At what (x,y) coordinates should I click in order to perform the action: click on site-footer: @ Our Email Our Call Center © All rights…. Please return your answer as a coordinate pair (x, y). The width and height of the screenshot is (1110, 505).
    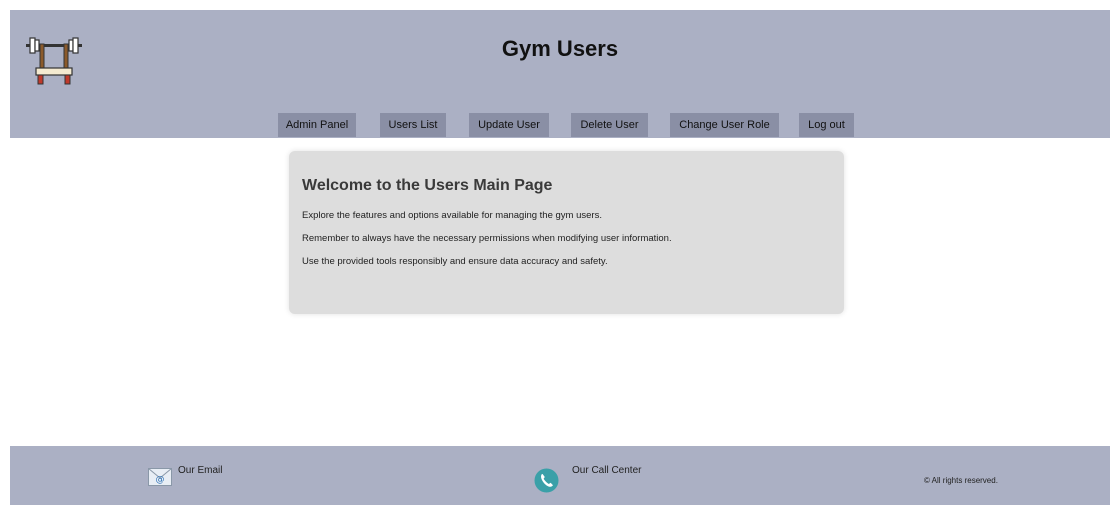
    Looking at the image, I should click on (560, 475).